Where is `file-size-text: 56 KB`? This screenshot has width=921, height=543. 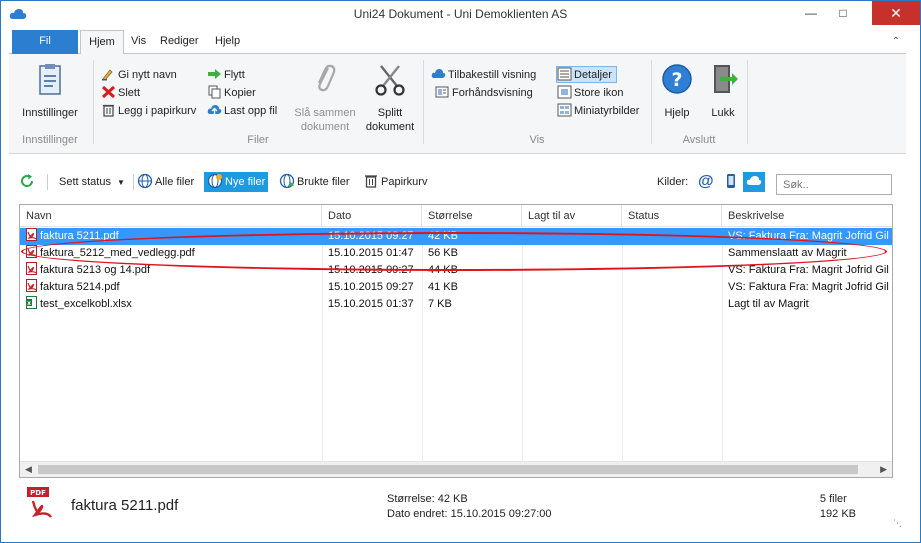 file-size-text: 56 KB is located at coordinates (443, 253).